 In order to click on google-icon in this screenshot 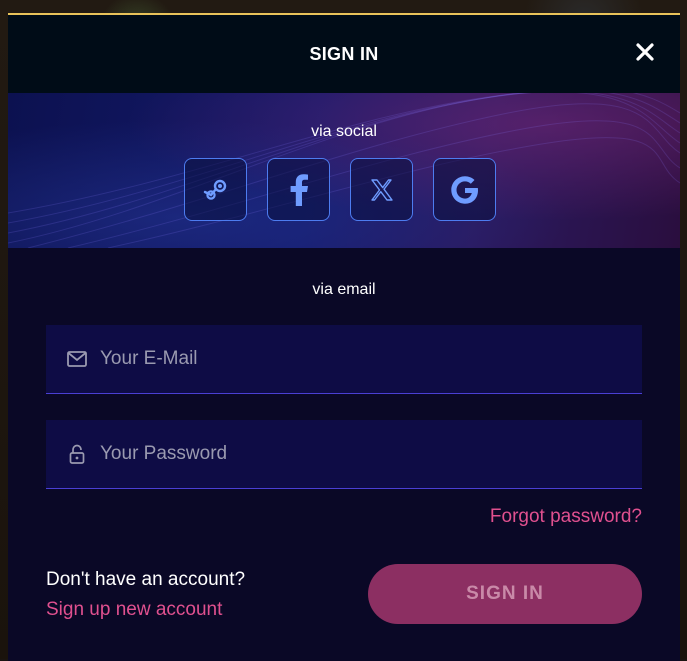, I will do `click(464, 189)`.